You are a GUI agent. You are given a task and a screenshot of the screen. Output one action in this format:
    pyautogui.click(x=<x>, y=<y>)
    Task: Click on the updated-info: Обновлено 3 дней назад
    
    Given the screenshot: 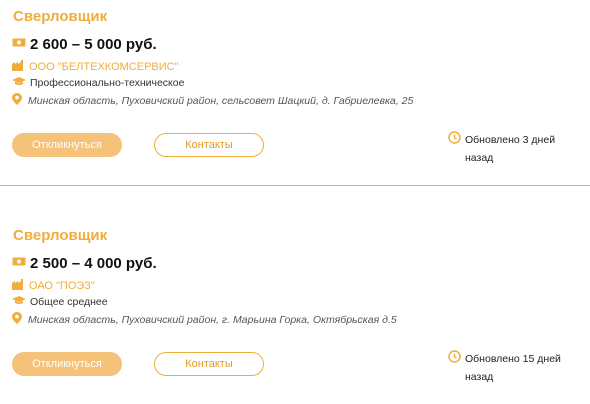 What is the action you would take?
    pyautogui.click(x=506, y=149)
    